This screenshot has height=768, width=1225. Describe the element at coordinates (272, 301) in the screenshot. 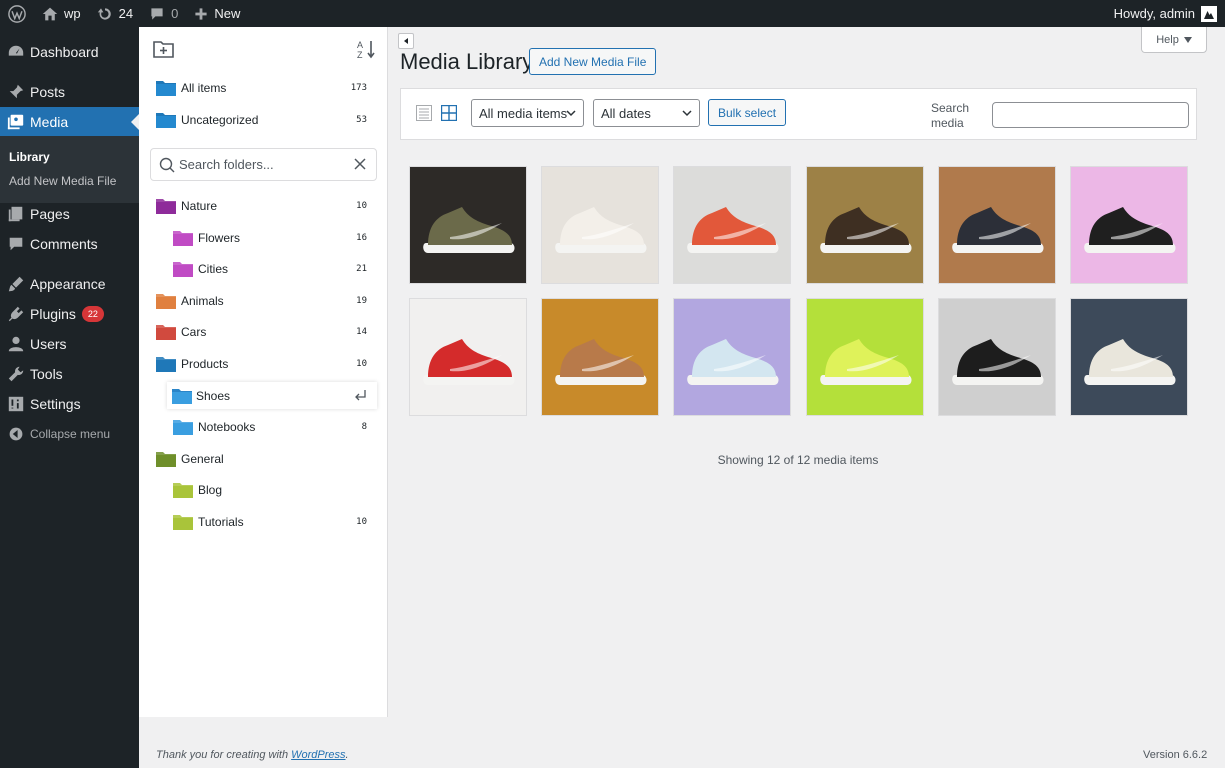

I see `folder-animals: Animals 19` at that location.